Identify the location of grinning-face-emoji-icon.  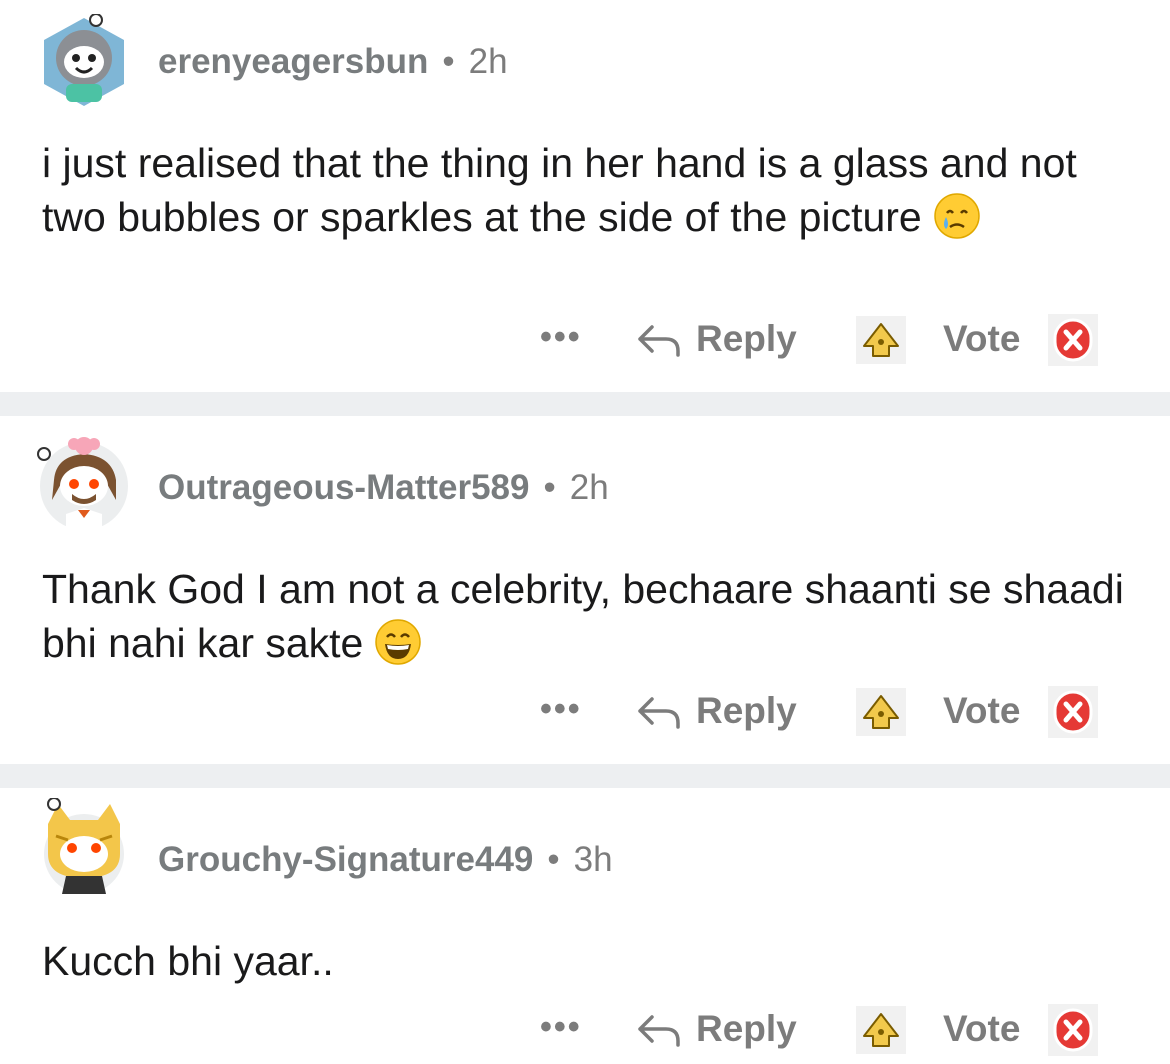
(398, 642).